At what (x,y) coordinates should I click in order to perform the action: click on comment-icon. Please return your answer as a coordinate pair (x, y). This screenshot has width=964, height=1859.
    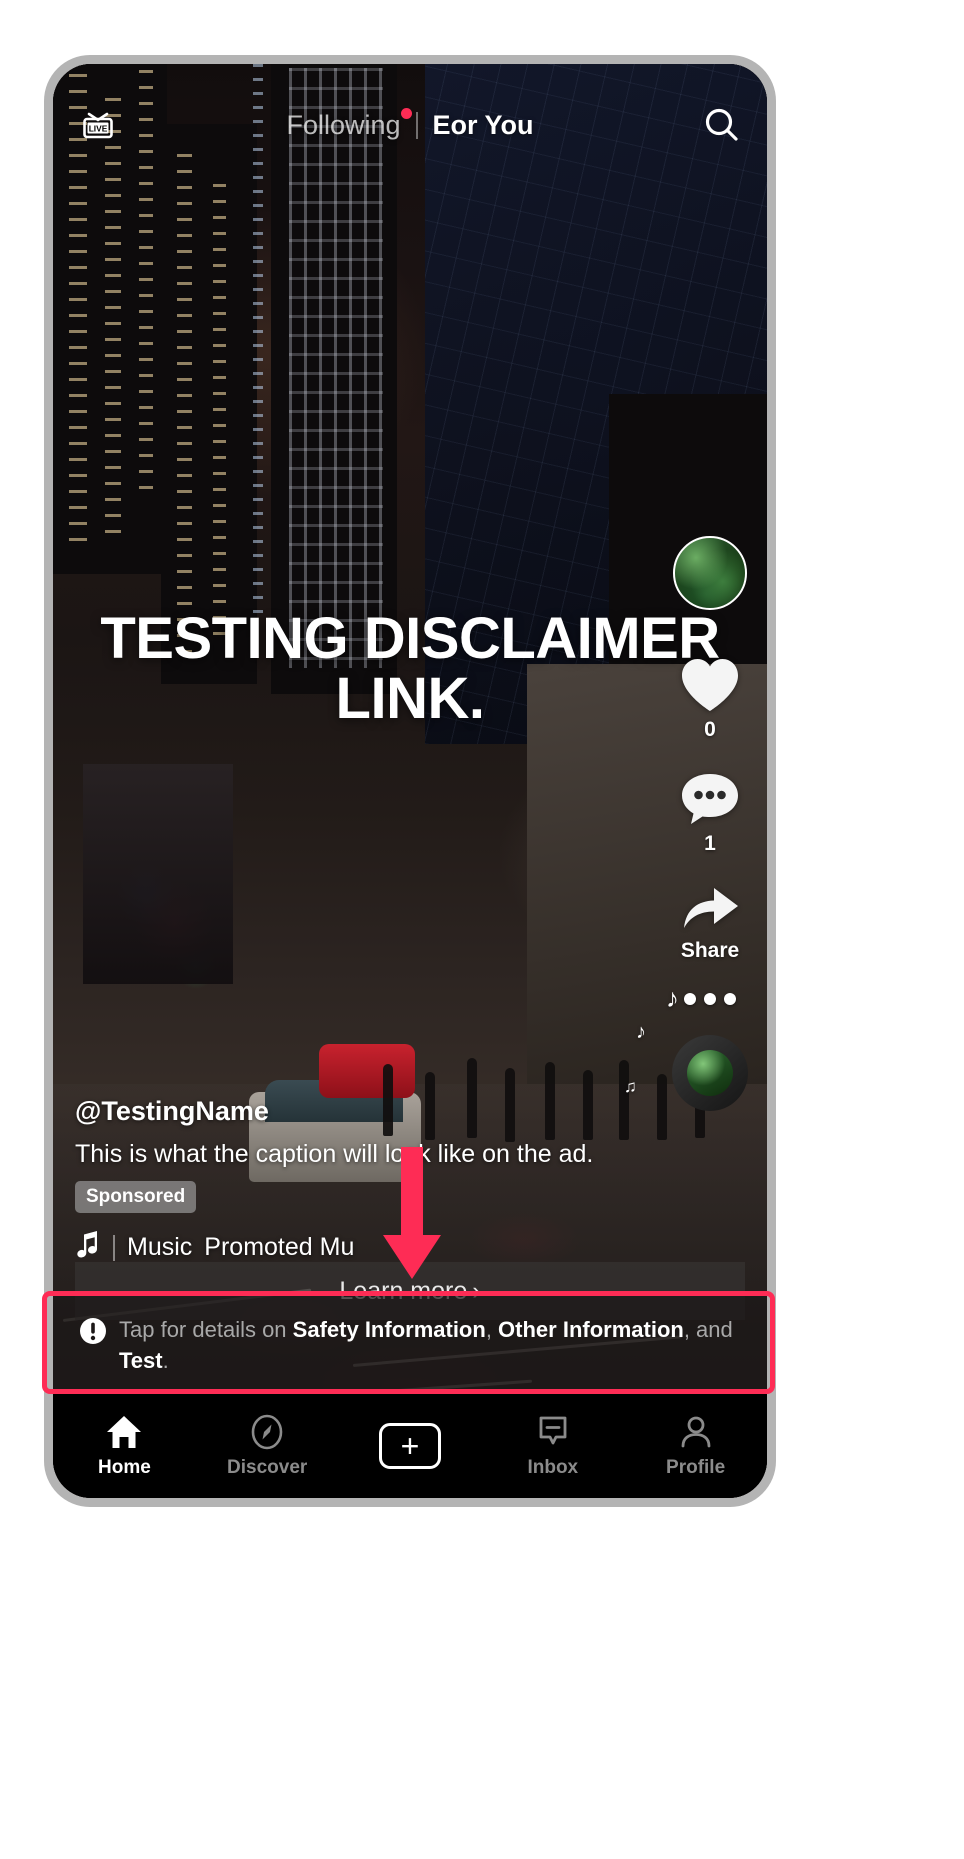
    Looking at the image, I should click on (710, 799).